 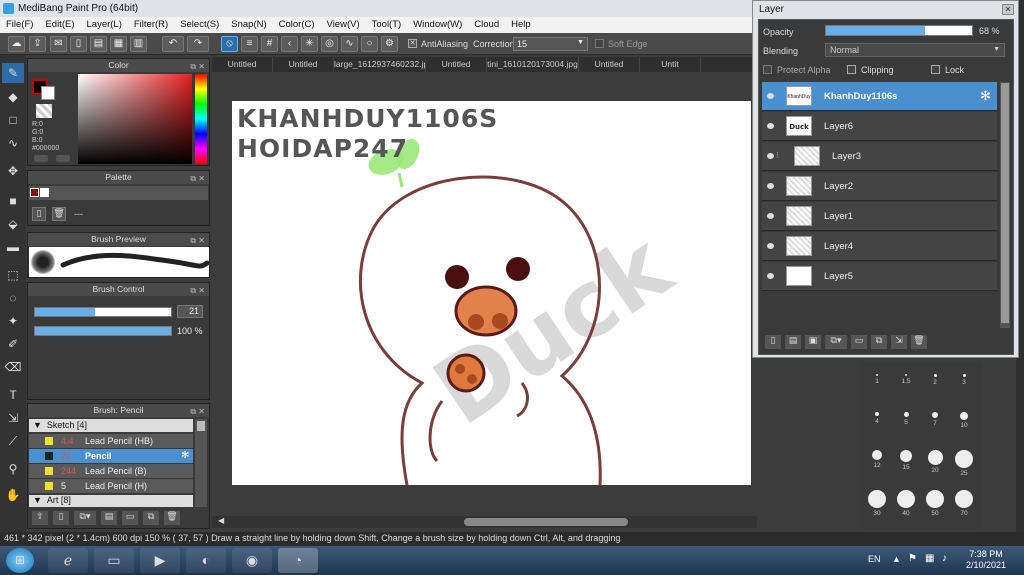 What do you see at coordinates (906, 422) in the screenshot?
I see `brush-size-preset: 5` at bounding box center [906, 422].